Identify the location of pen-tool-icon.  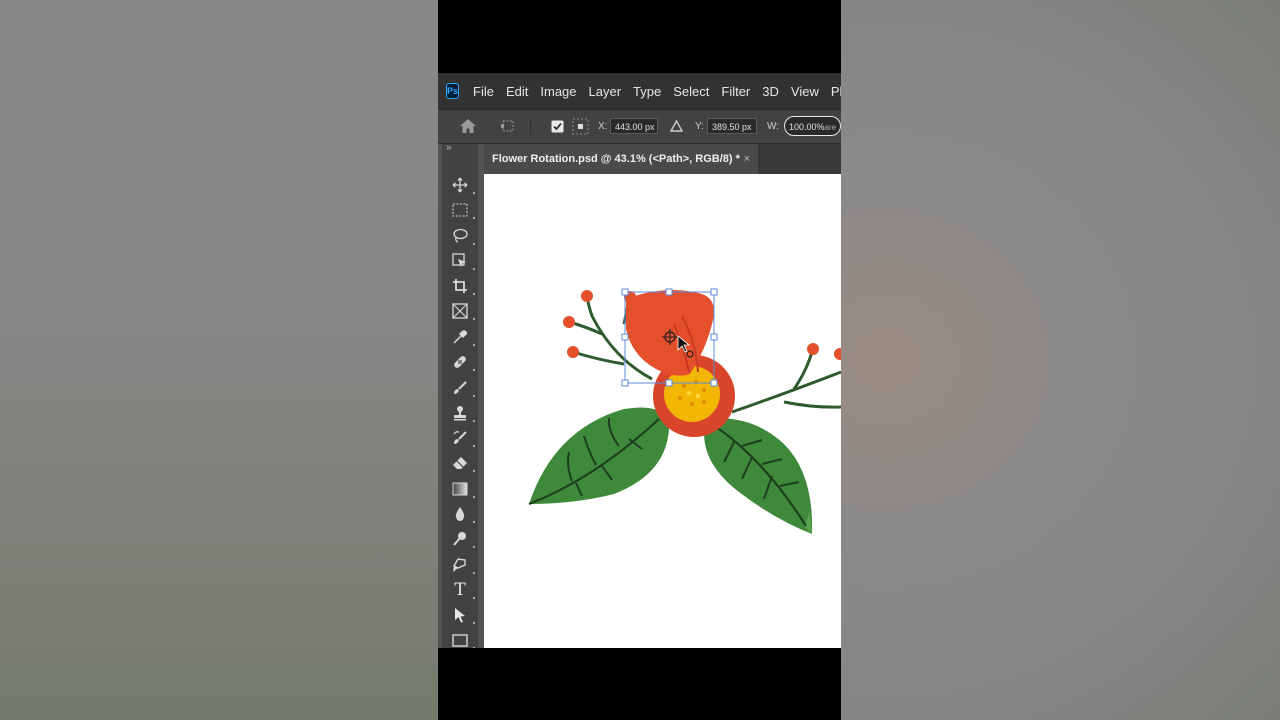
(461, 565).